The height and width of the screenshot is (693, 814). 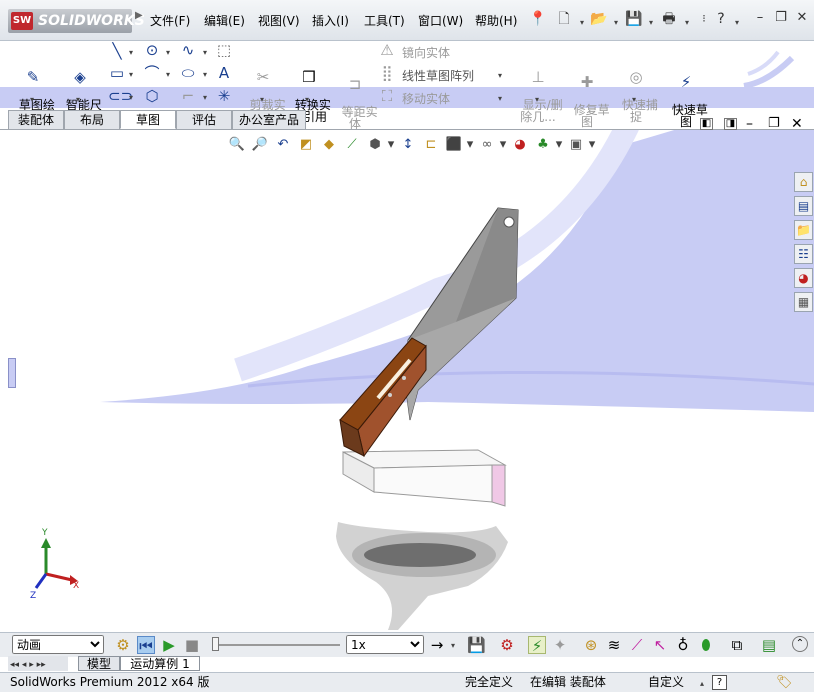 I want to click on close-icon: ✕, so click(x=802, y=18).